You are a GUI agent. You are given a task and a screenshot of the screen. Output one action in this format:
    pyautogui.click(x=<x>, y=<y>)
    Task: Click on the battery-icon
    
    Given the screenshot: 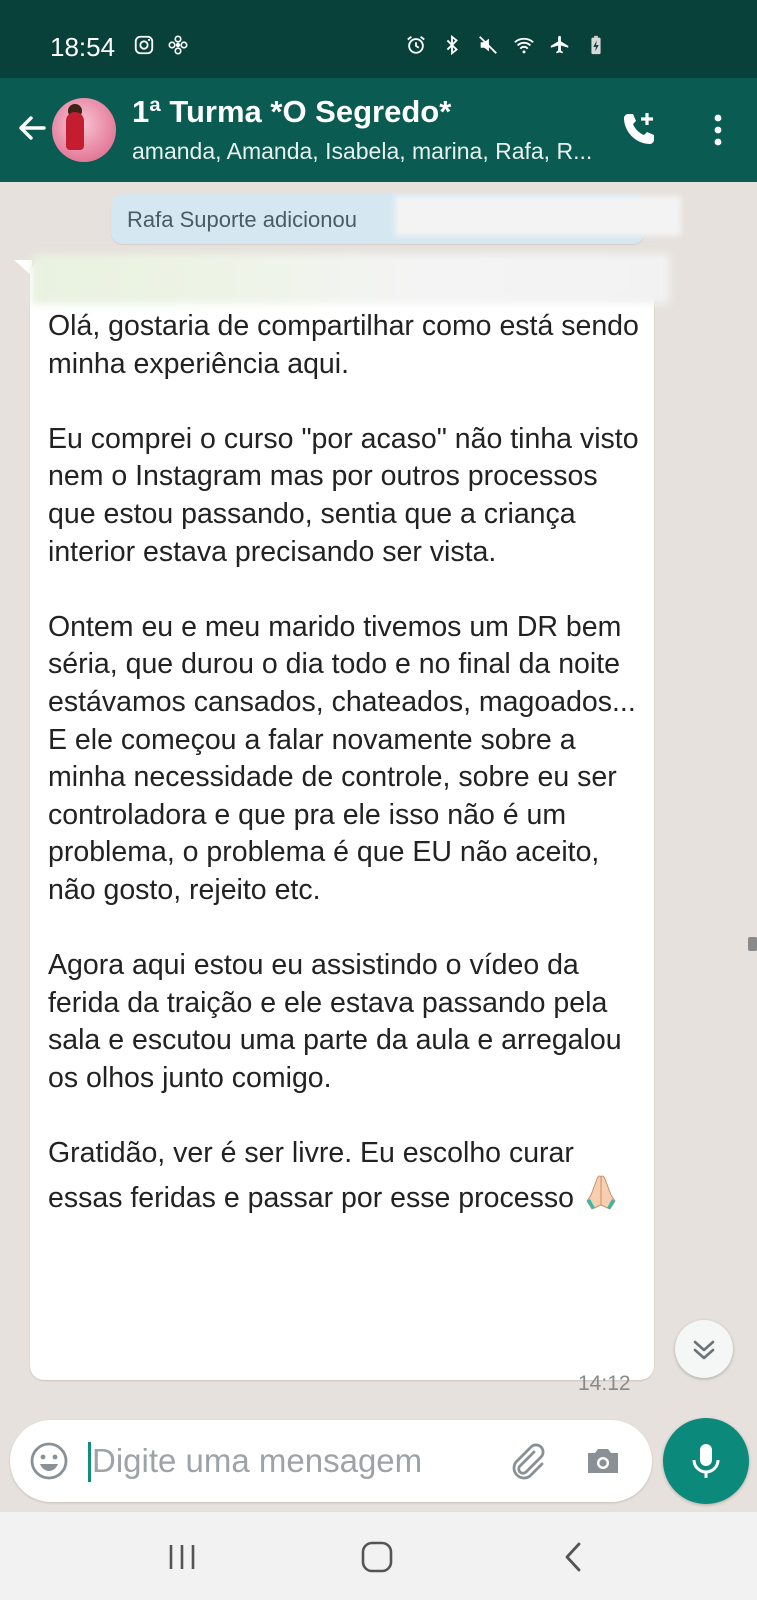 What is the action you would take?
    pyautogui.click(x=596, y=45)
    